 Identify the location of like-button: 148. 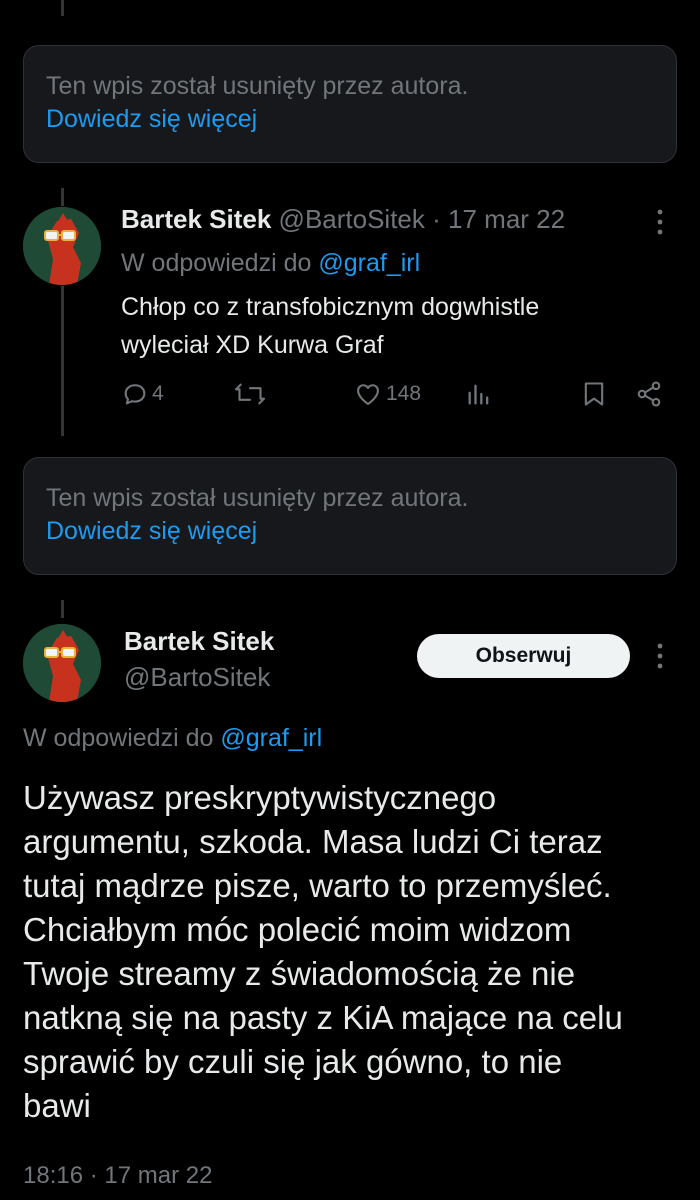
(387, 394).